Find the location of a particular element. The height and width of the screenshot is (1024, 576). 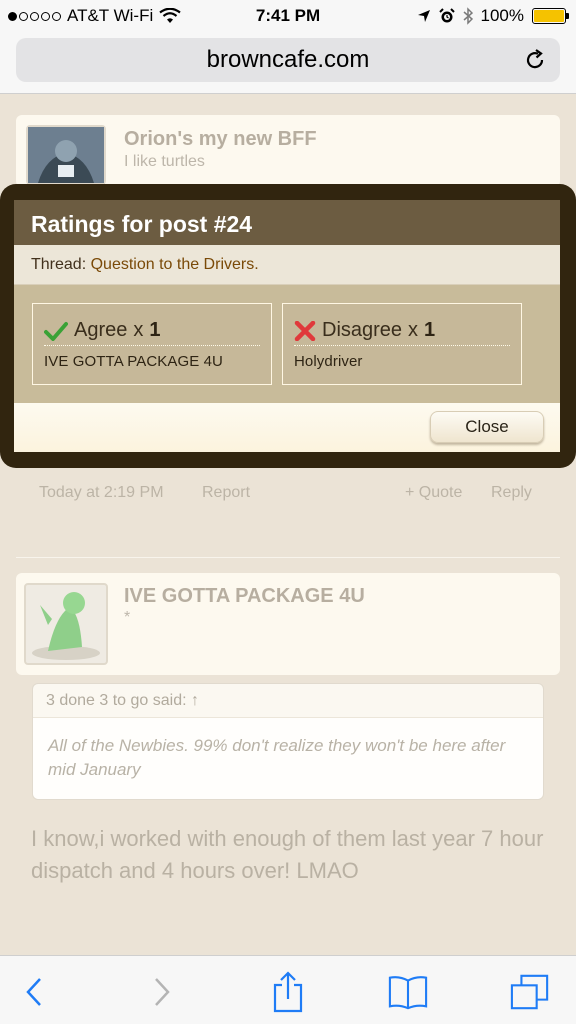

thread-link: Question to the Drivers. is located at coordinates (175, 264).